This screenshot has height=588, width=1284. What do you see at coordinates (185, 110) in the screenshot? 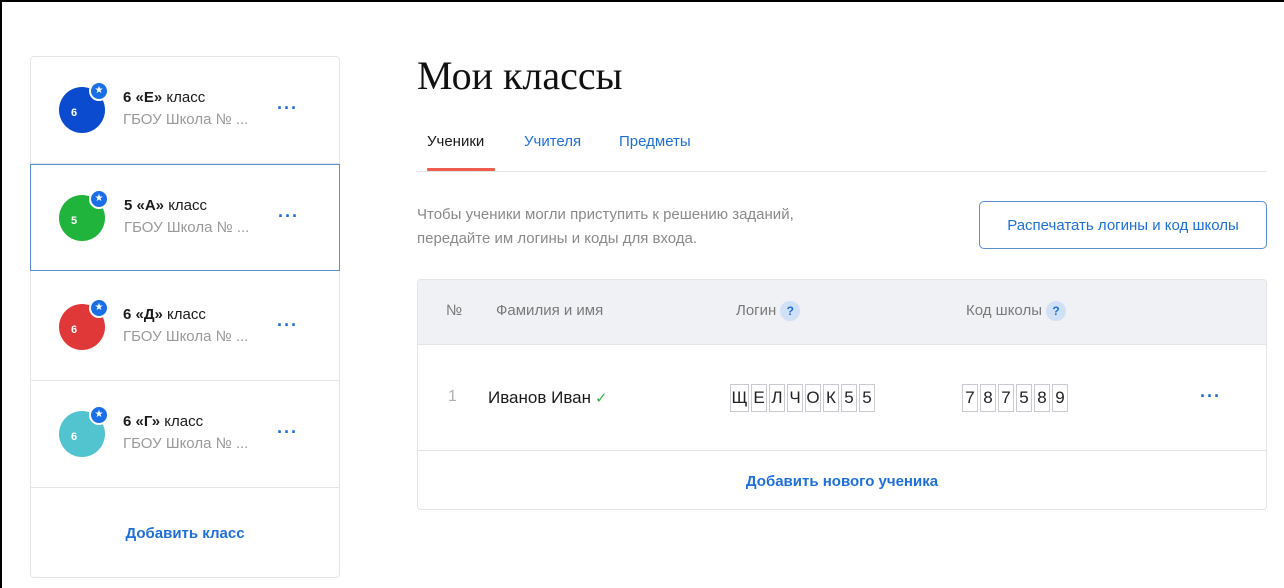
I see `class-card-6e: 6 ★ 6 «Е» класс ГБОУ Школа № ... ···` at bounding box center [185, 110].